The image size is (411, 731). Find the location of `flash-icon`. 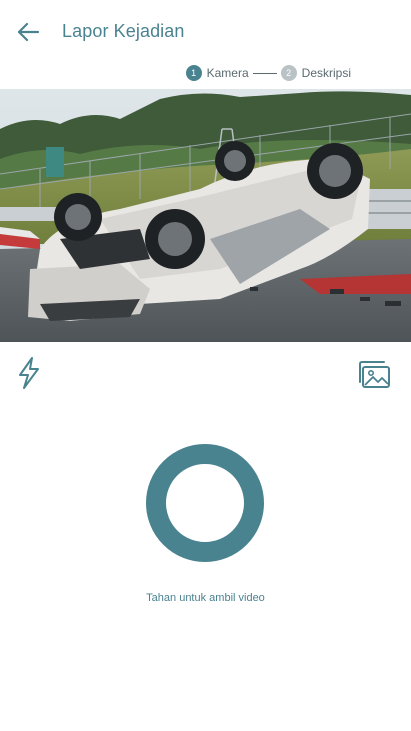

flash-icon is located at coordinates (29, 373).